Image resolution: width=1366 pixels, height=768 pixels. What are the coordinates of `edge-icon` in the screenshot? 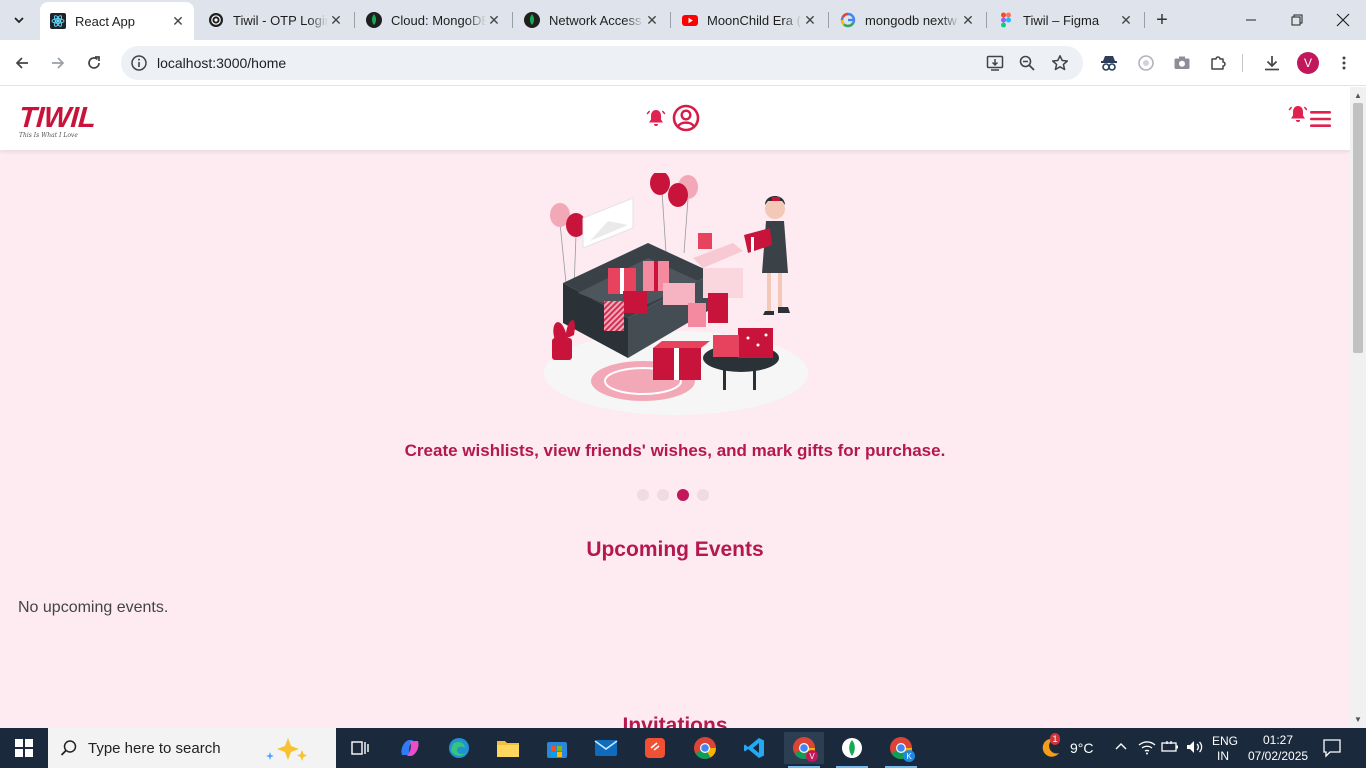 It's located at (459, 748).